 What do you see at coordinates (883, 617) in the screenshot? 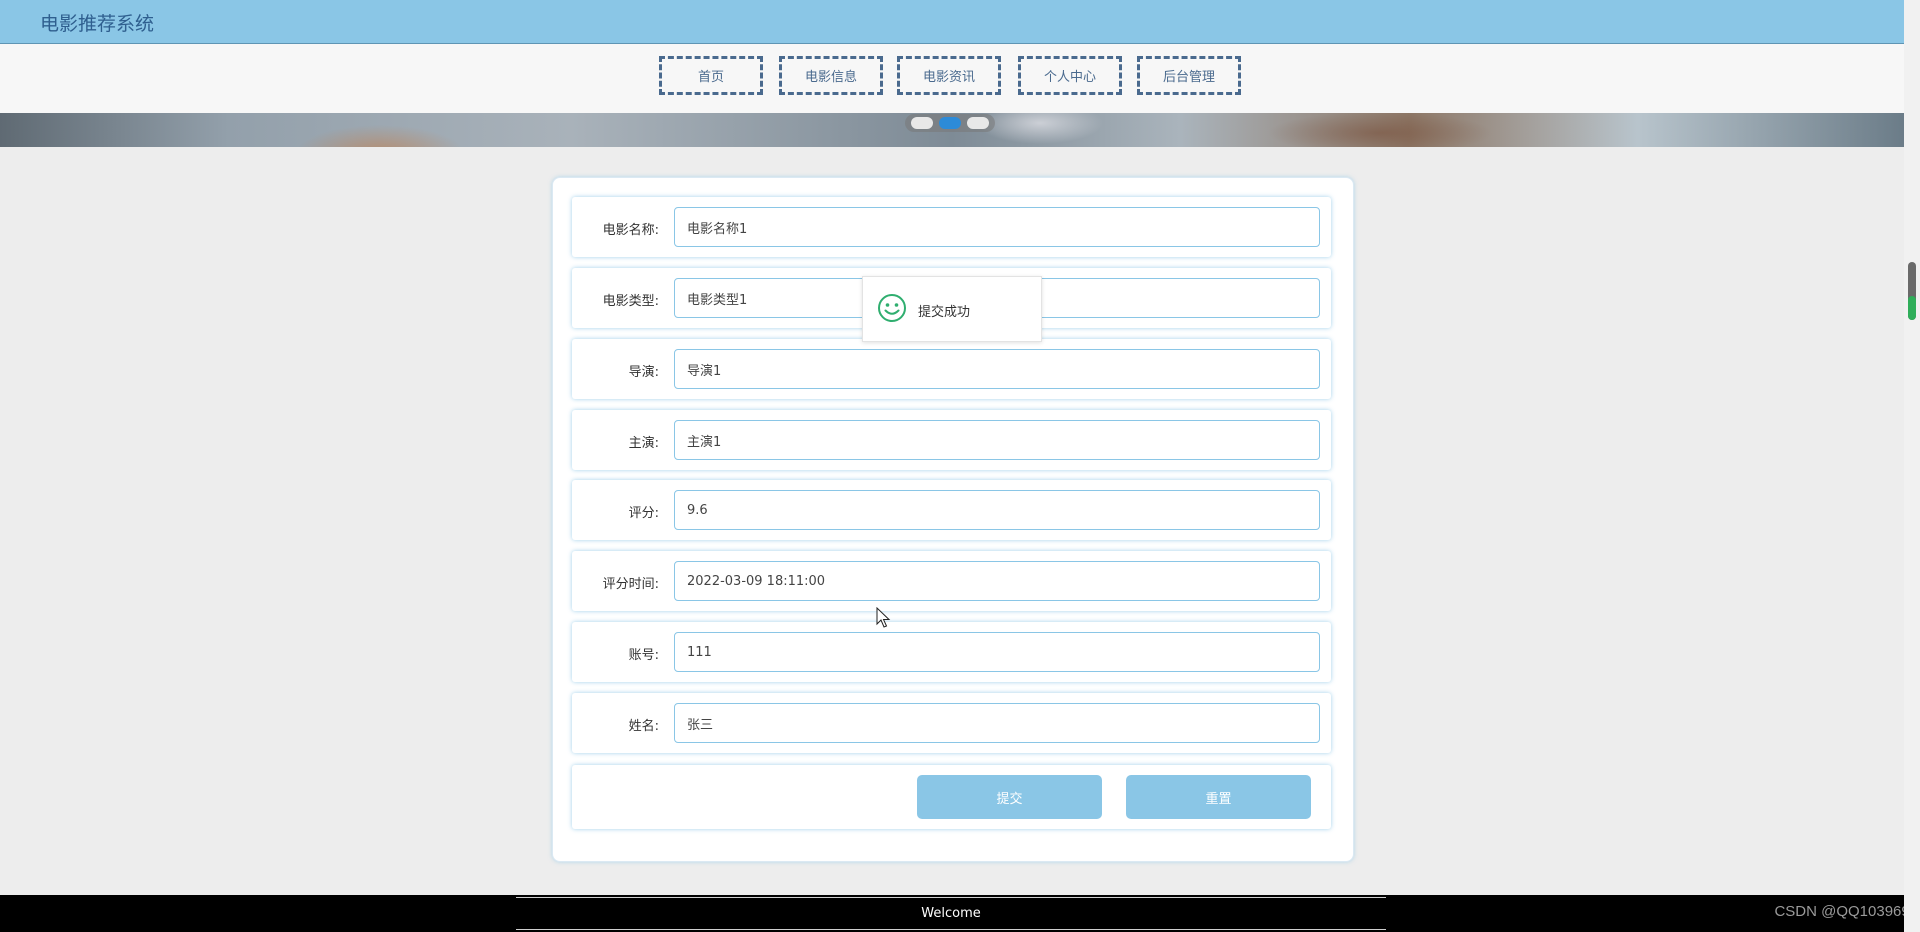
I see `mouse-cursor-icon` at bounding box center [883, 617].